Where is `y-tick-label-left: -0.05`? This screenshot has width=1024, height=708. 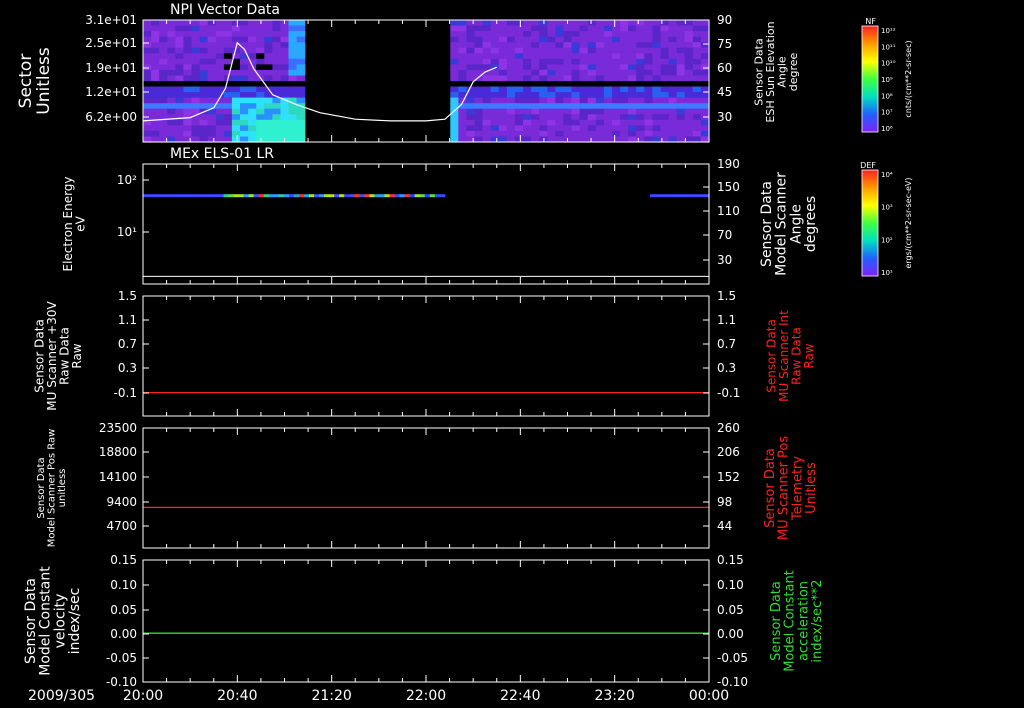 y-tick-label-left: -0.05 is located at coordinates (121, 658).